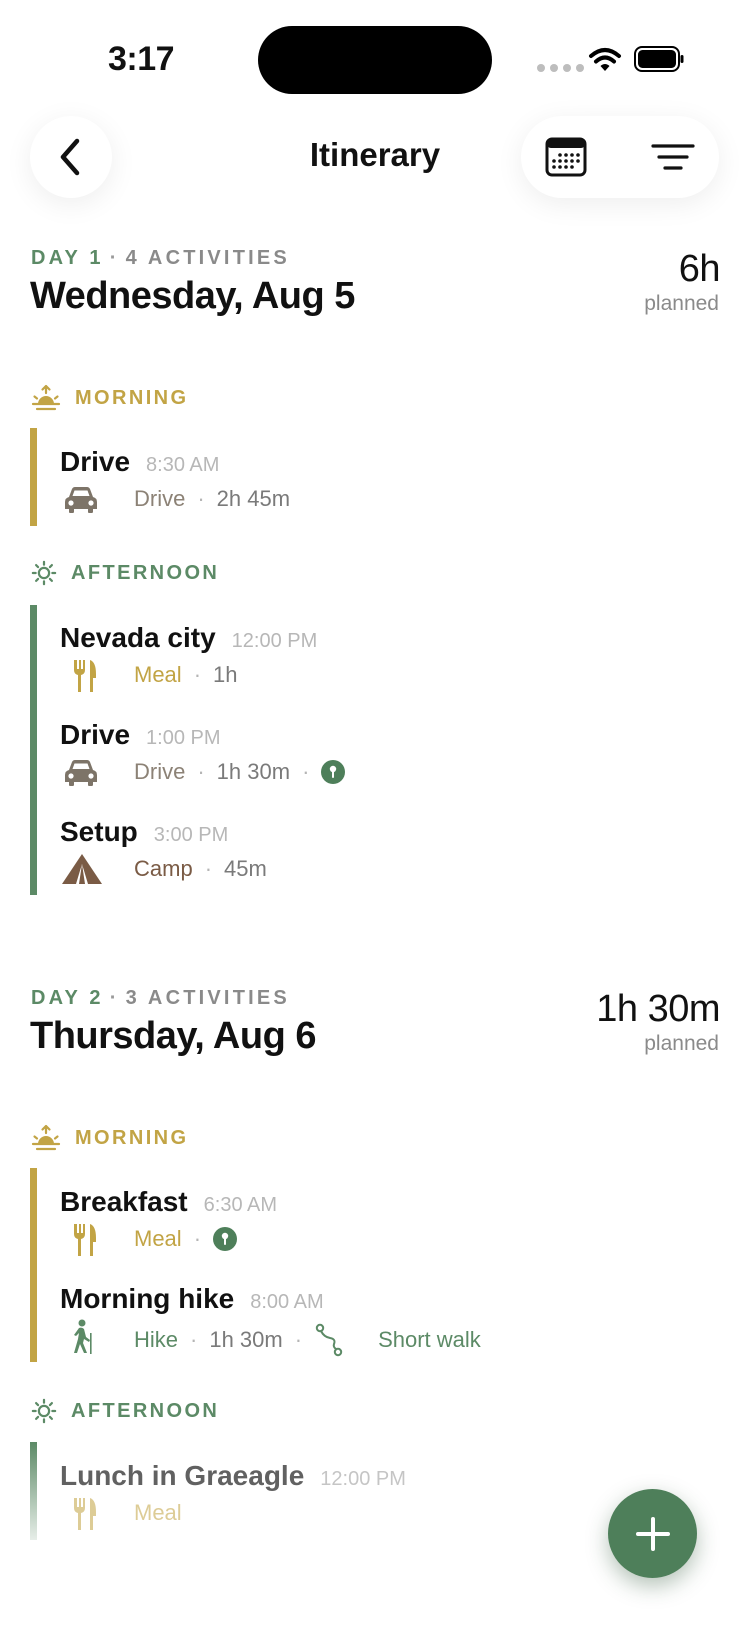 The height and width of the screenshot is (1631, 750). Describe the element at coordinates (380, 854) in the screenshot. I see `activity-item: Setup 3:00 PM Camp · 45m` at that location.